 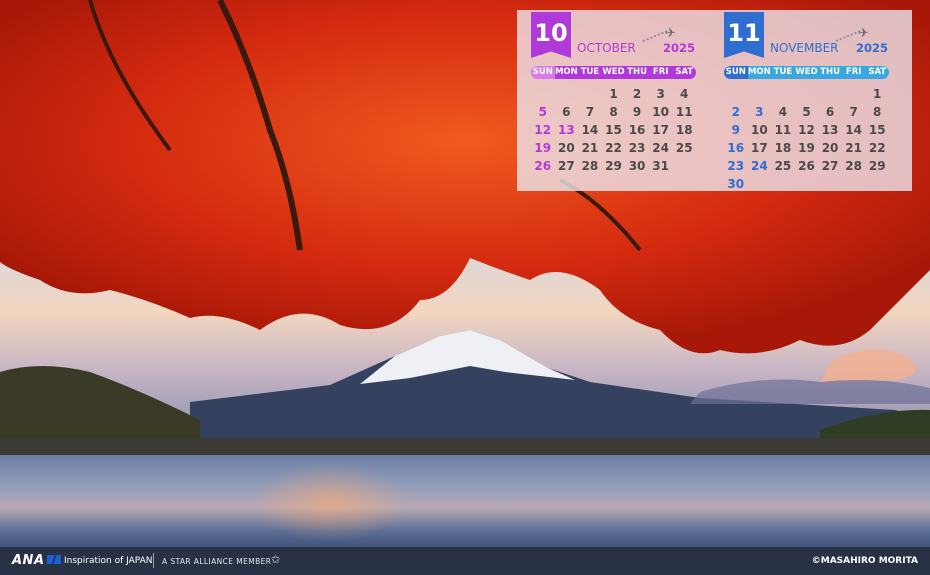 I want to click on tagline: Inspiration of JAPAN, so click(x=108, y=561).